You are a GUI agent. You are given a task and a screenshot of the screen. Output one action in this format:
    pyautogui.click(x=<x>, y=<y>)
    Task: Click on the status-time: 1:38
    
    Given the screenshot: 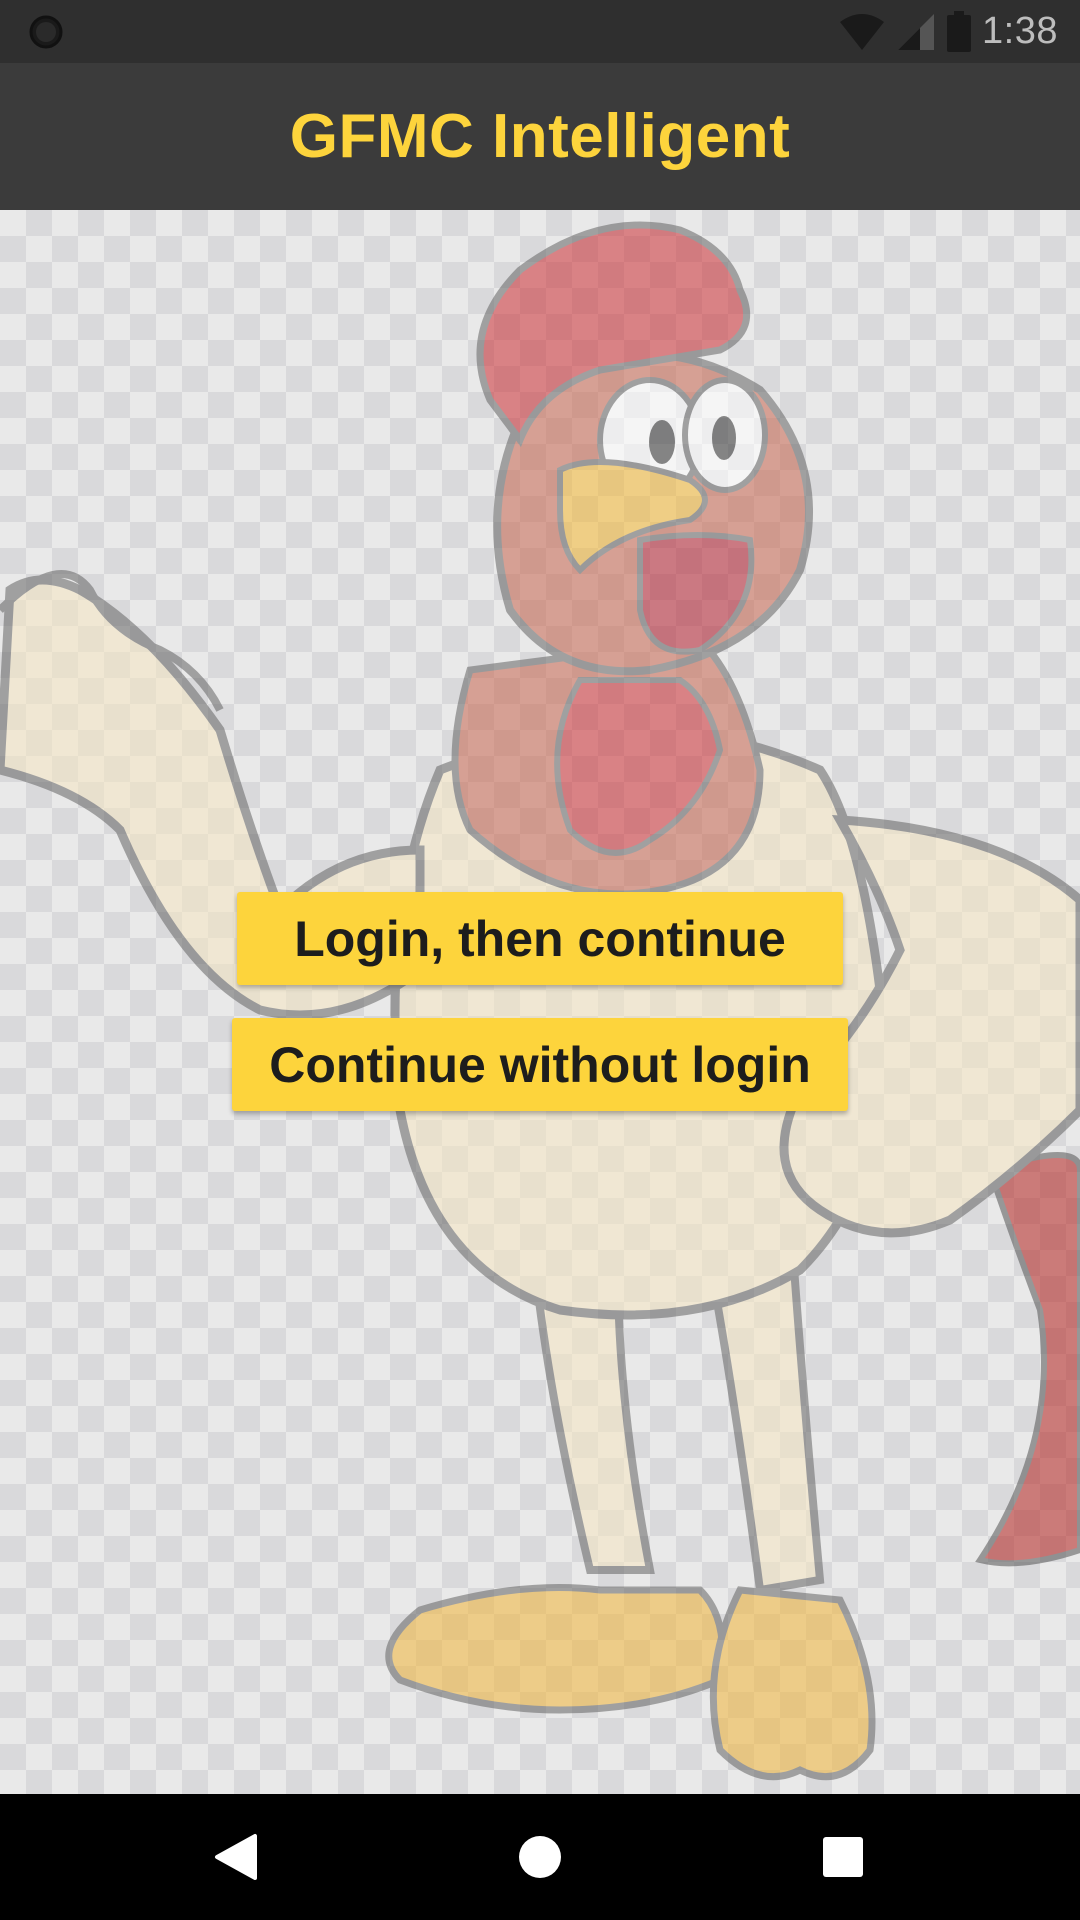 What is the action you would take?
    pyautogui.click(x=1020, y=31)
    